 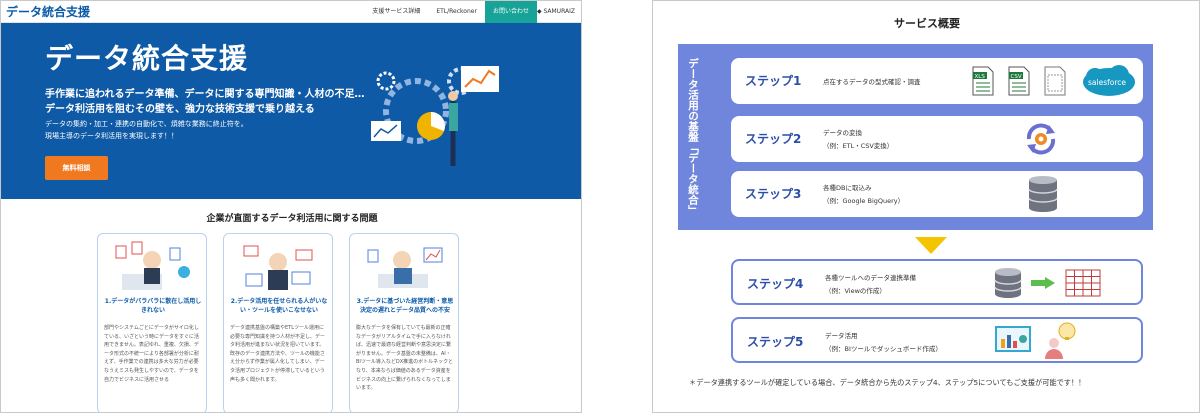 What do you see at coordinates (1043, 283) in the screenshot?
I see `arrow-right-icon` at bounding box center [1043, 283].